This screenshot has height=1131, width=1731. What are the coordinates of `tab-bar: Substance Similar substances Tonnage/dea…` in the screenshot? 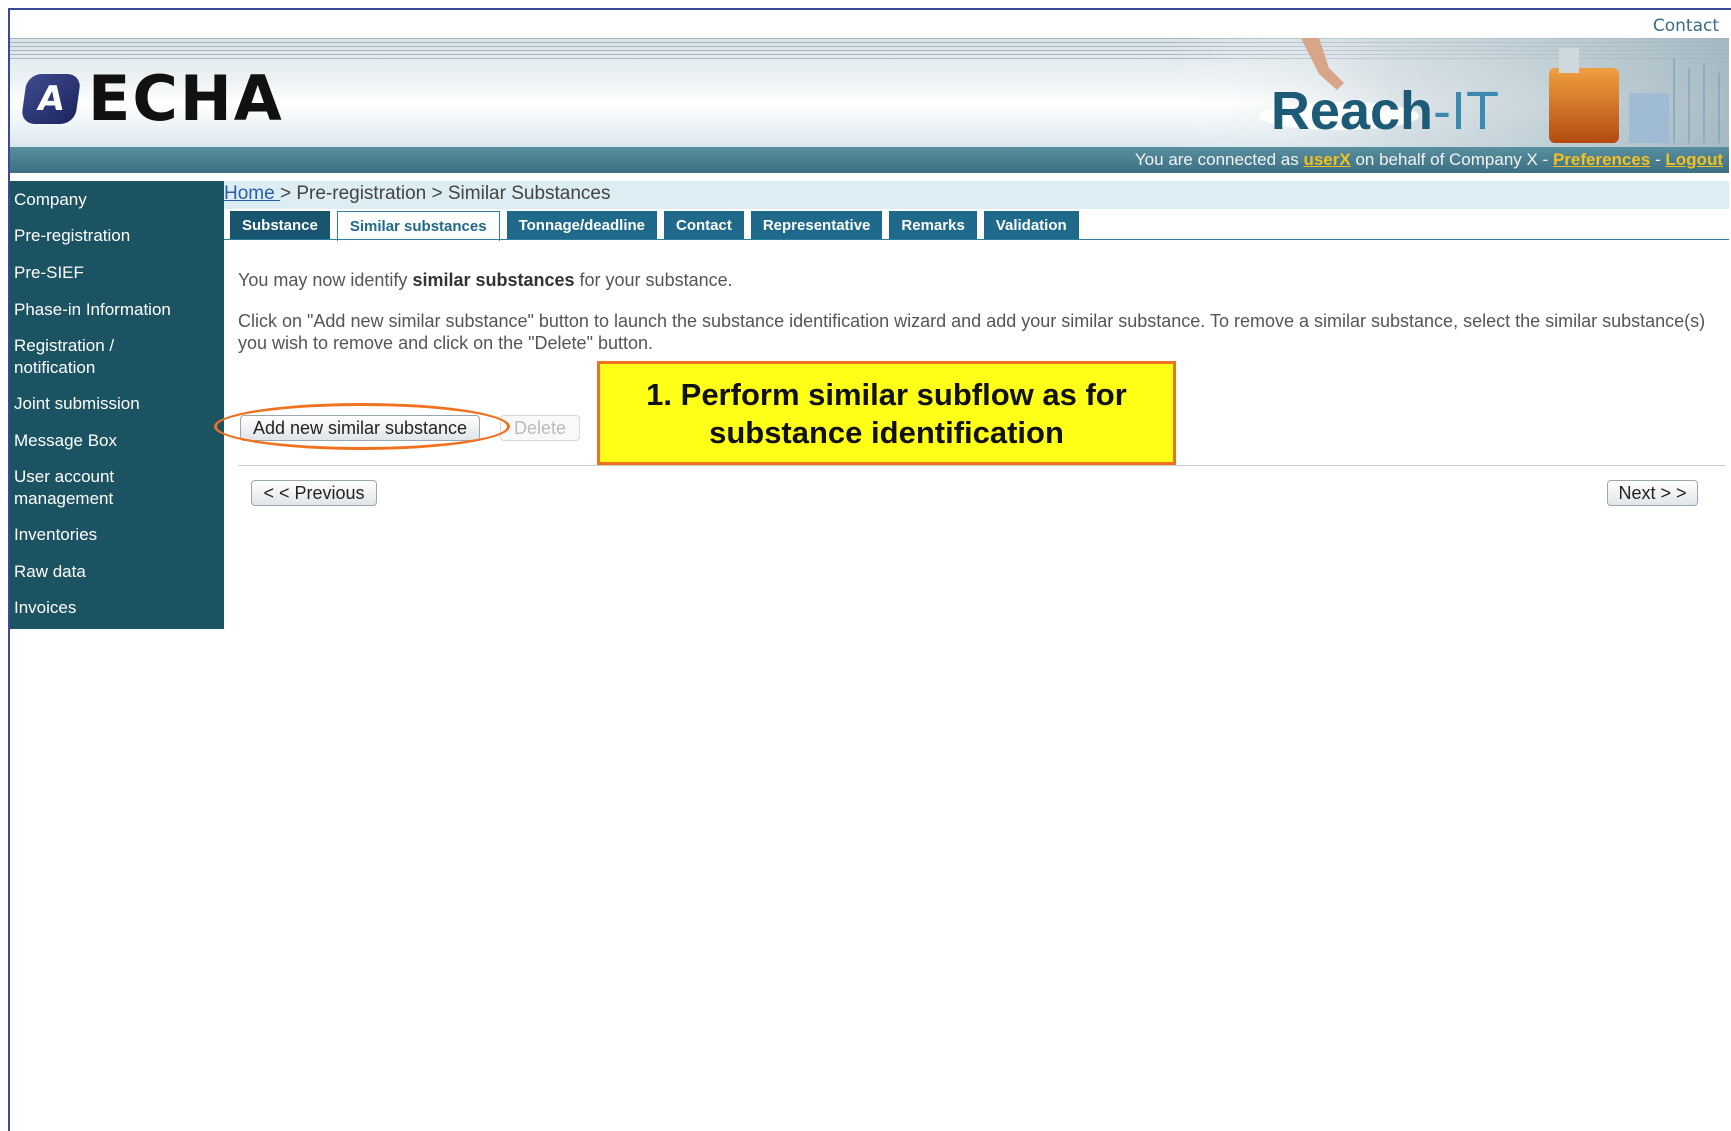 It's located at (658, 226).